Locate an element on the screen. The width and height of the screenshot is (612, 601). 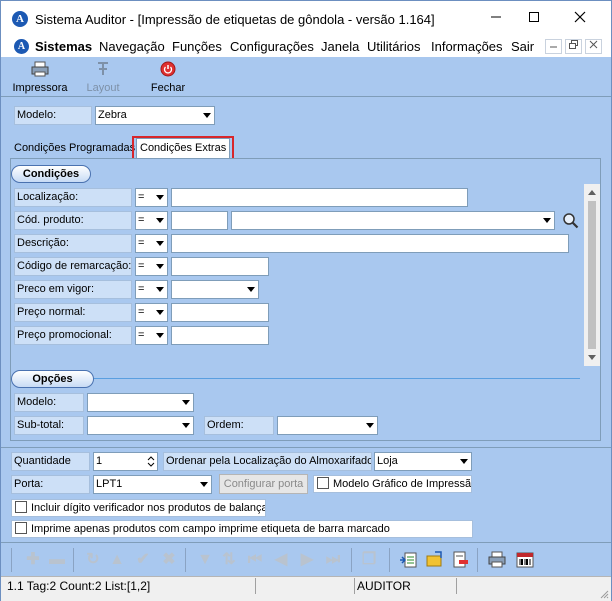
sort-icon: ⇅ is located at coordinates (229, 560).